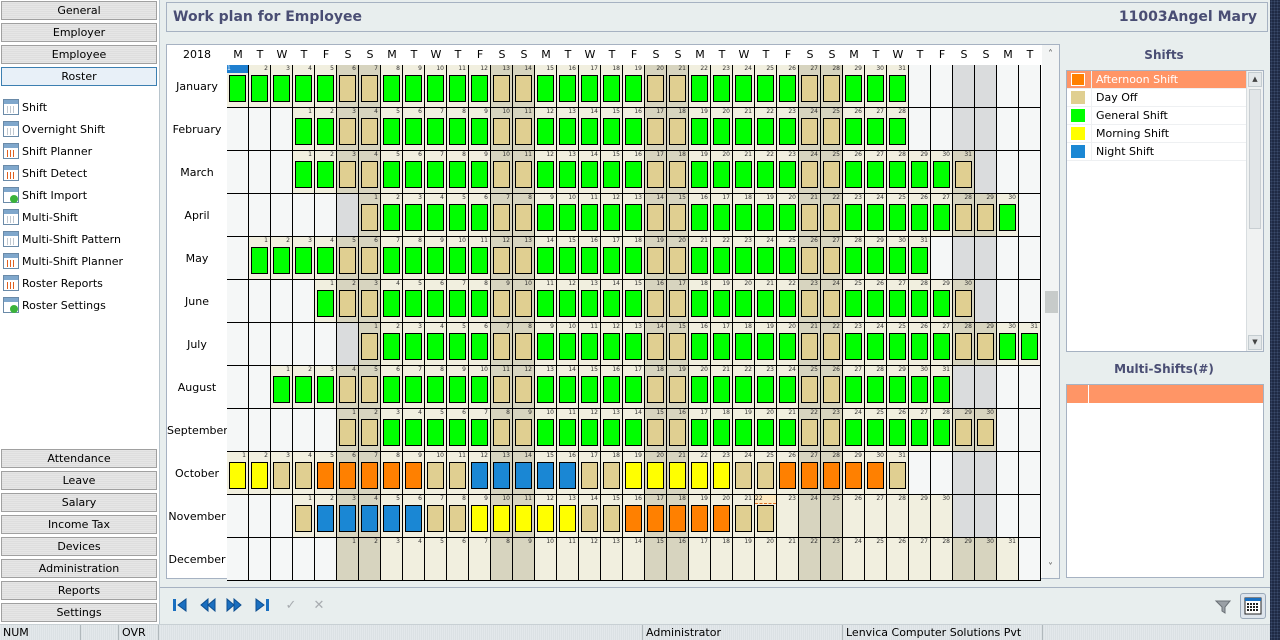  What do you see at coordinates (656, 301) in the screenshot?
I see `day-cell: 16` at bounding box center [656, 301].